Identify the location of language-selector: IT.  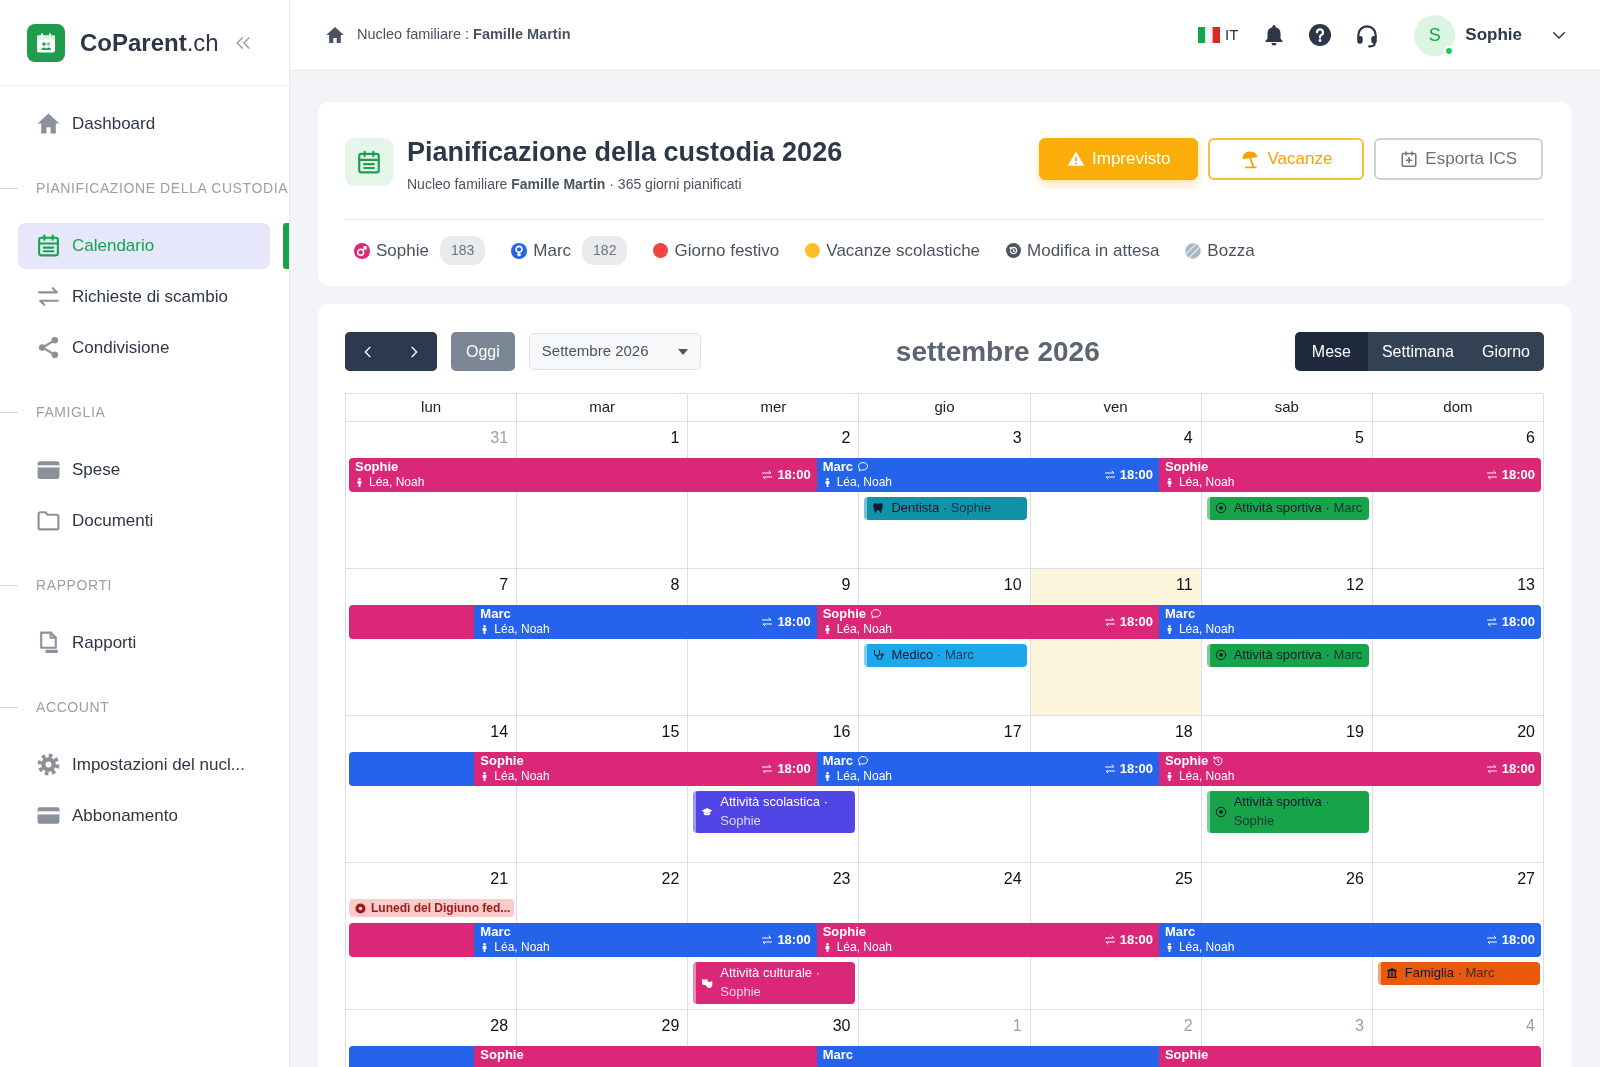
(1218, 35).